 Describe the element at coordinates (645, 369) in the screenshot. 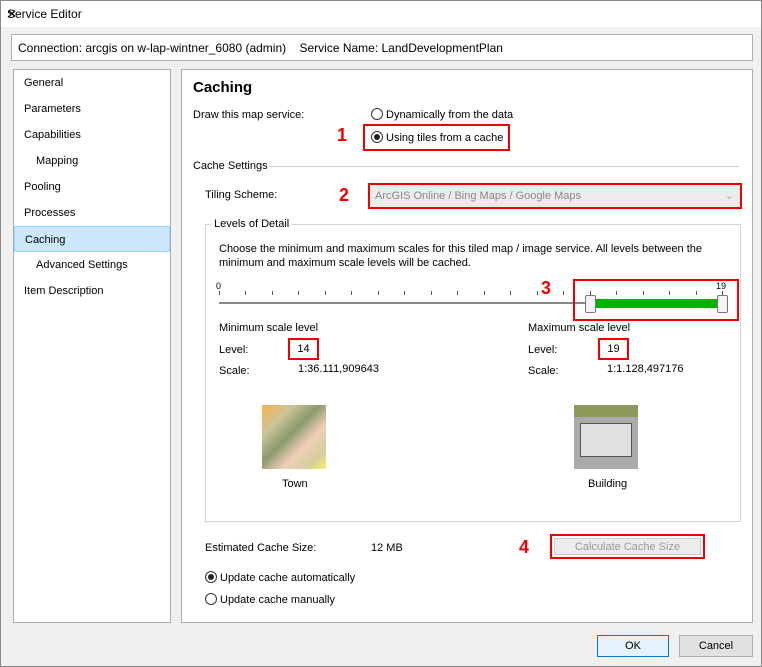

I see `max-scale-value: 1:1.128,497176` at that location.